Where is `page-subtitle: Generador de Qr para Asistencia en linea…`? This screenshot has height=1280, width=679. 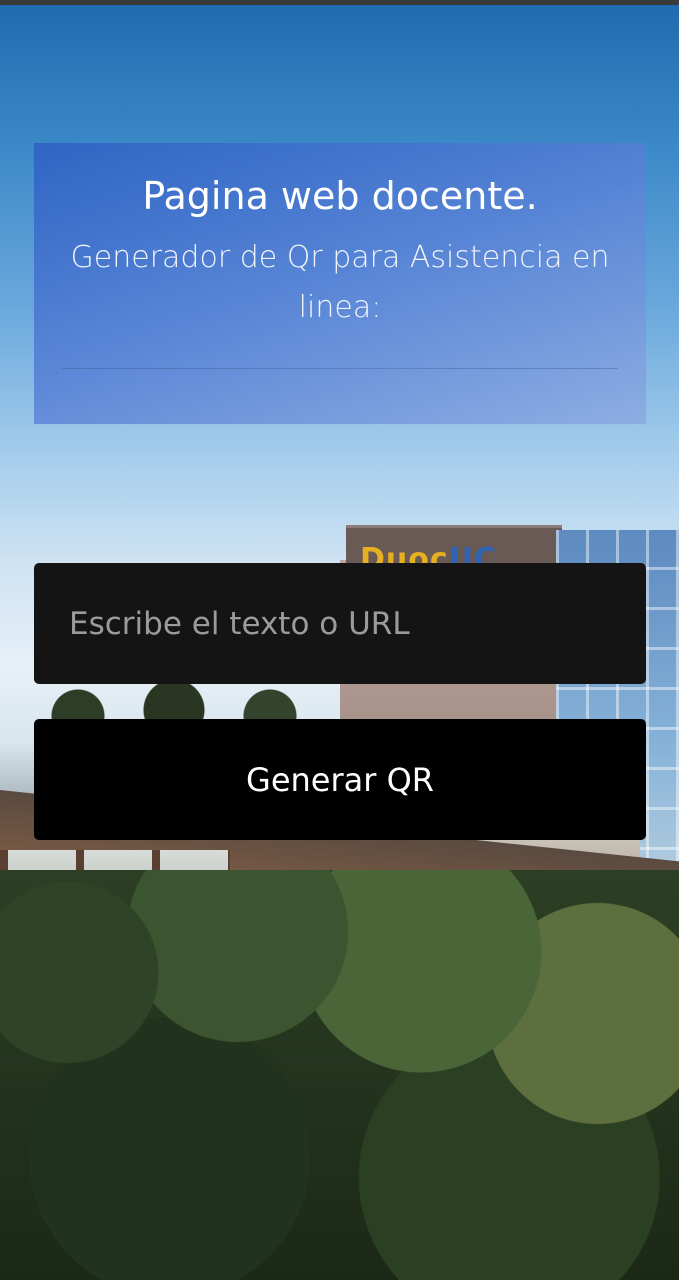
page-subtitle: Generador de Qr para Asistencia en linea… is located at coordinates (340, 282).